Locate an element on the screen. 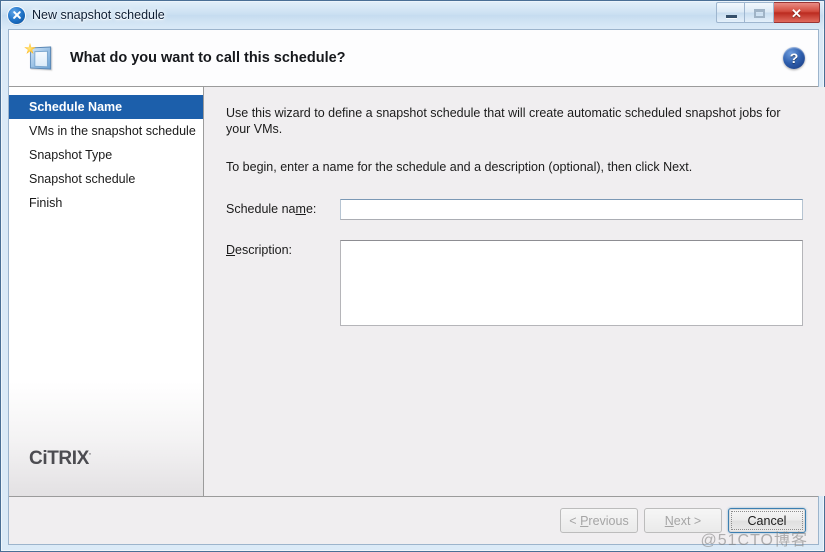  schedule-name-input is located at coordinates (571, 209).